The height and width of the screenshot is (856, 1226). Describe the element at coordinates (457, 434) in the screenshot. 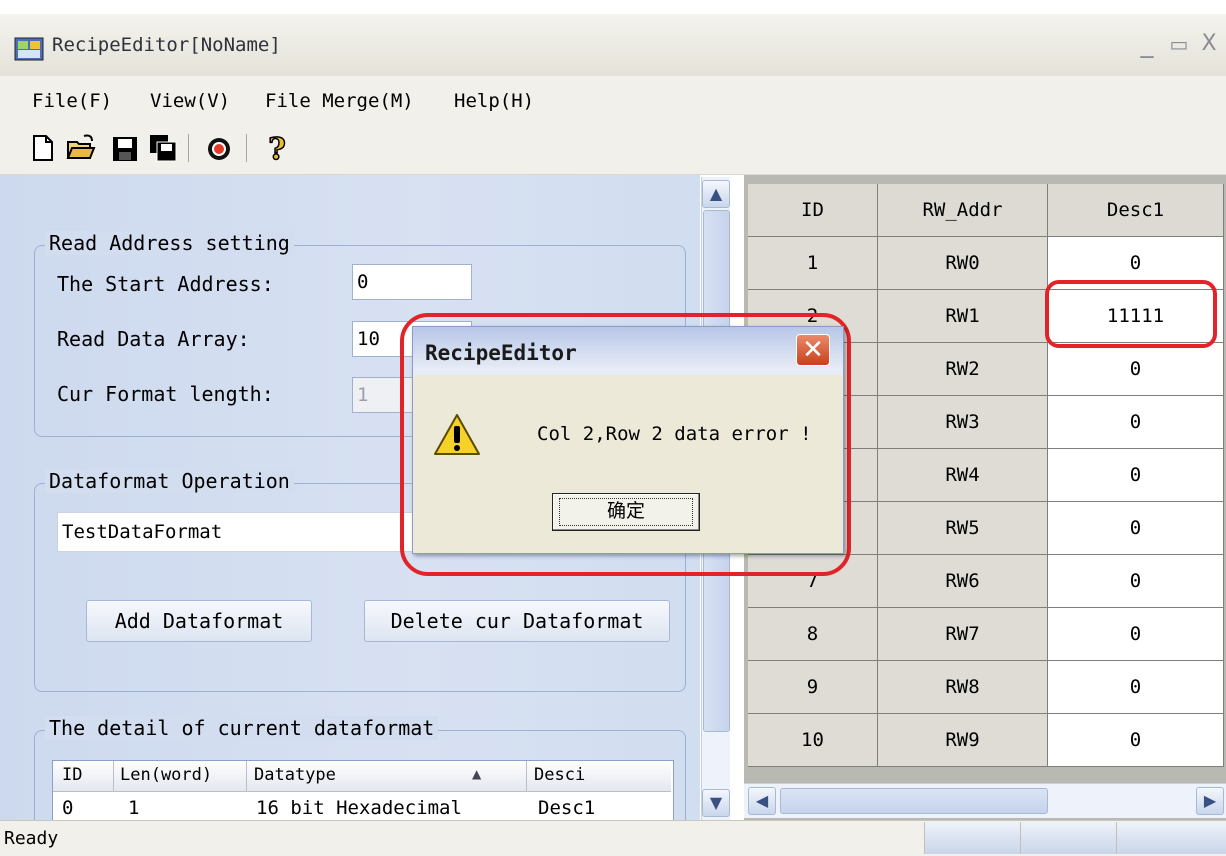

I see `warning-icon` at that location.